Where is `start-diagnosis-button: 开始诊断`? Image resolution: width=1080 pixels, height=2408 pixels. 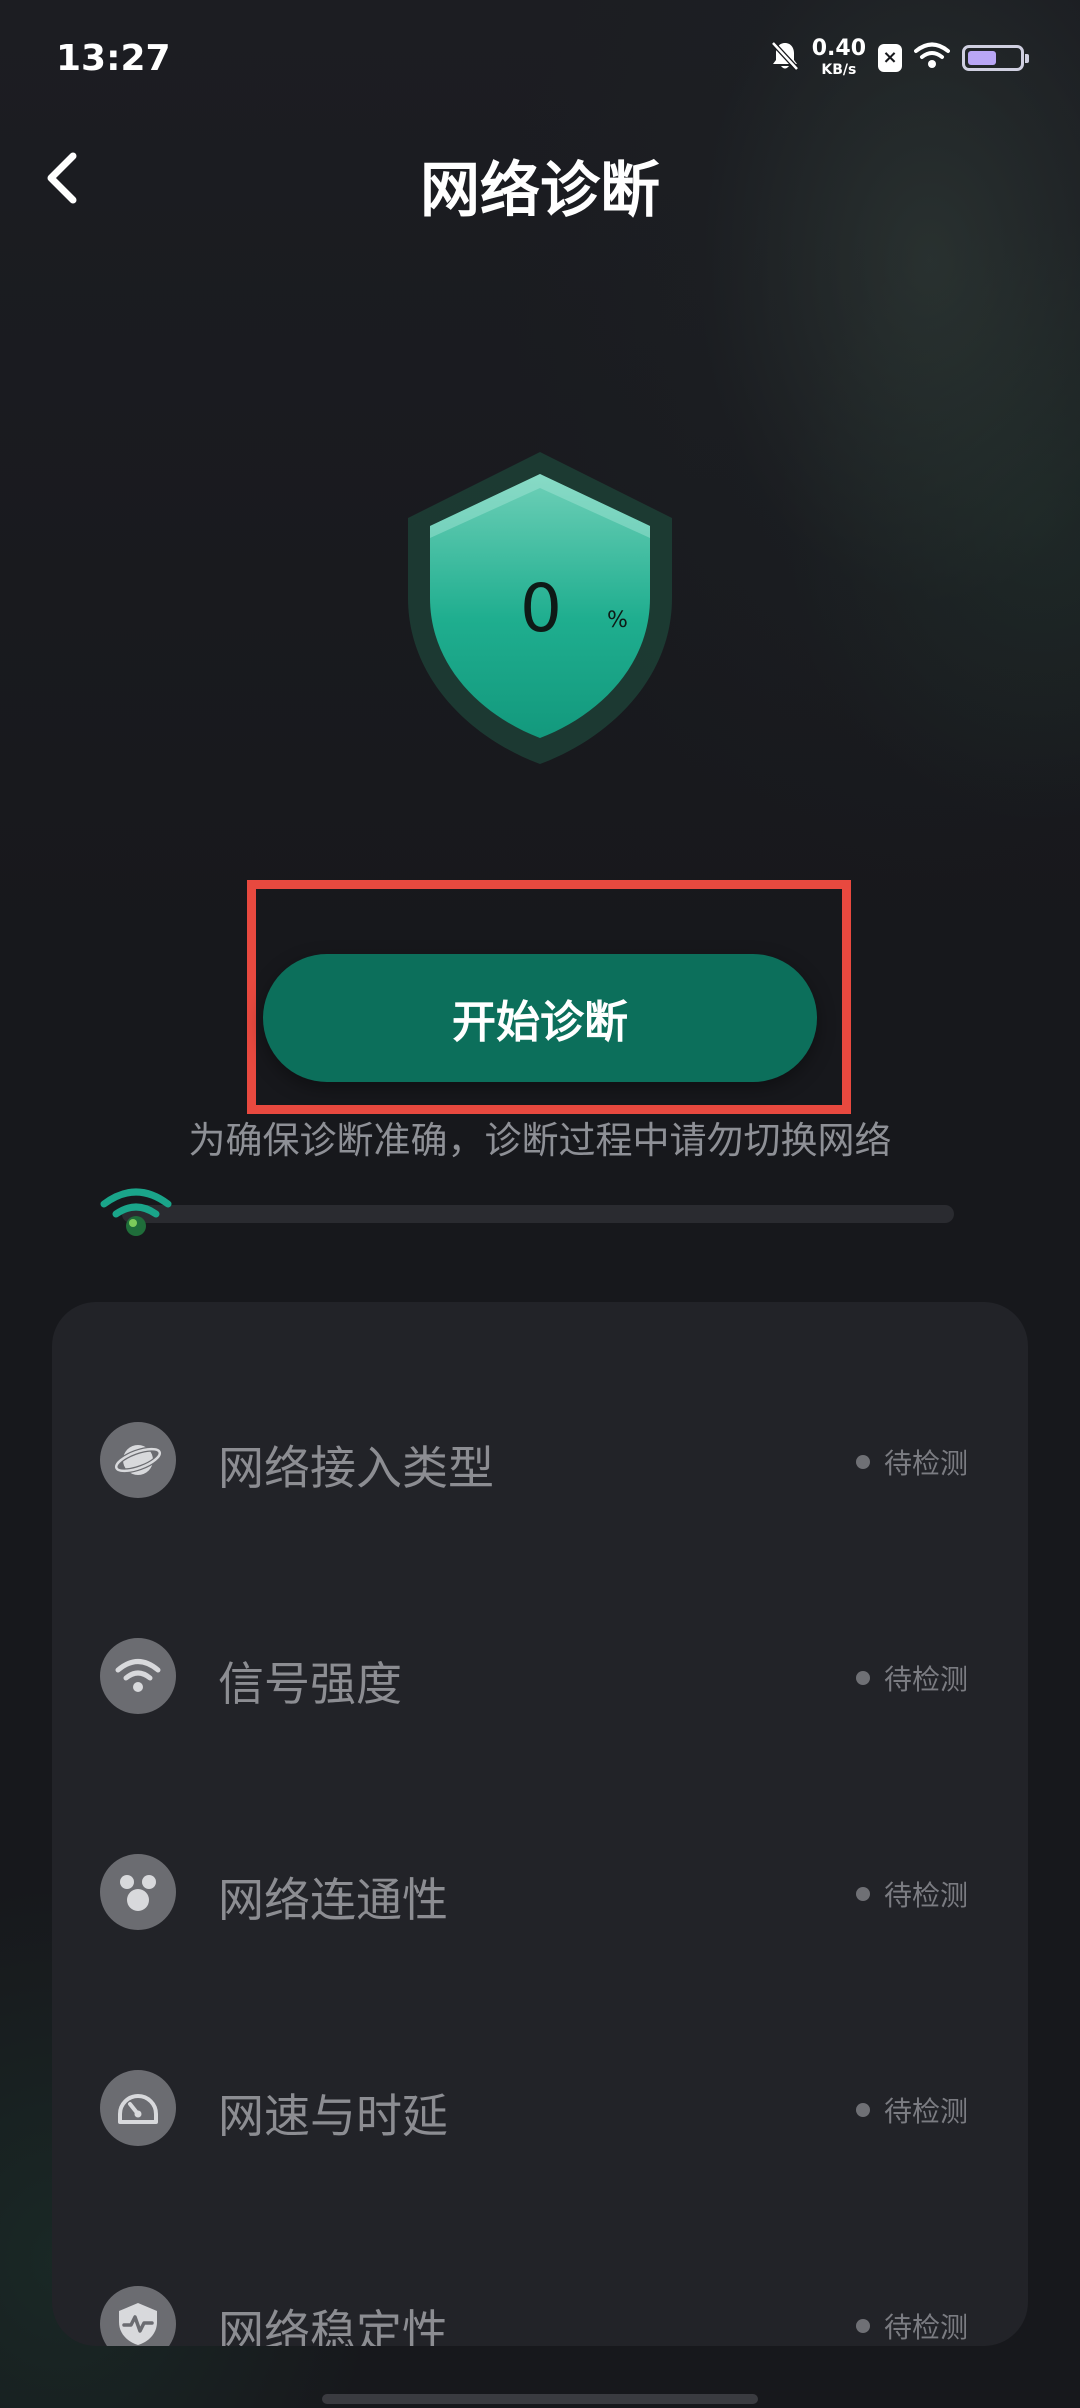
start-diagnosis-button: 开始诊断 is located at coordinates (540, 1018).